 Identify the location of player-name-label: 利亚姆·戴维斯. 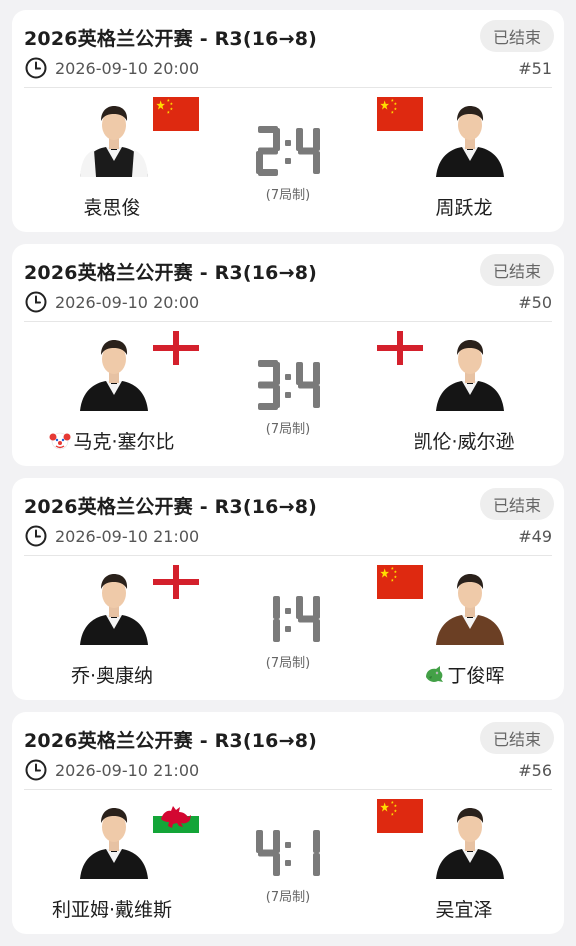
(112, 910).